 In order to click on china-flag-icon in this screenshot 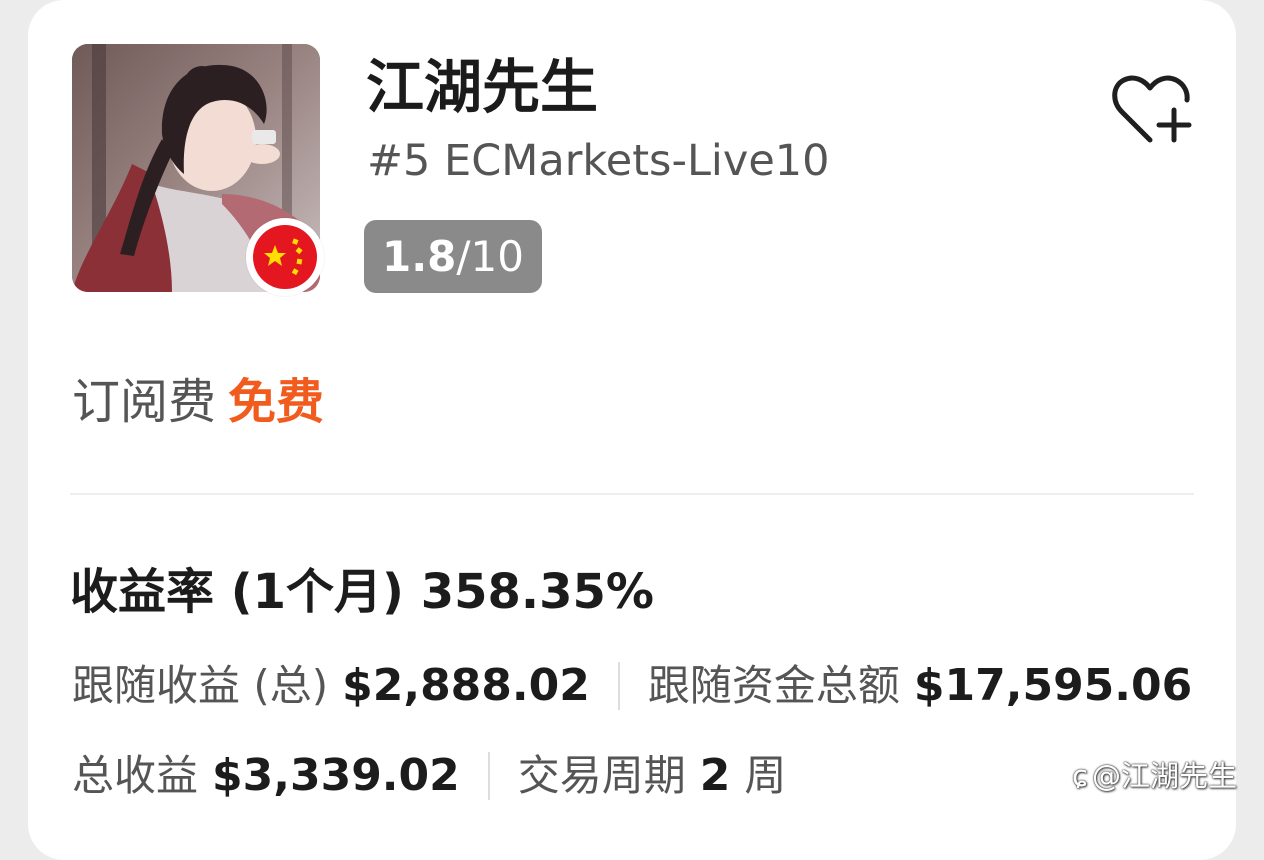, I will do `click(285, 257)`.